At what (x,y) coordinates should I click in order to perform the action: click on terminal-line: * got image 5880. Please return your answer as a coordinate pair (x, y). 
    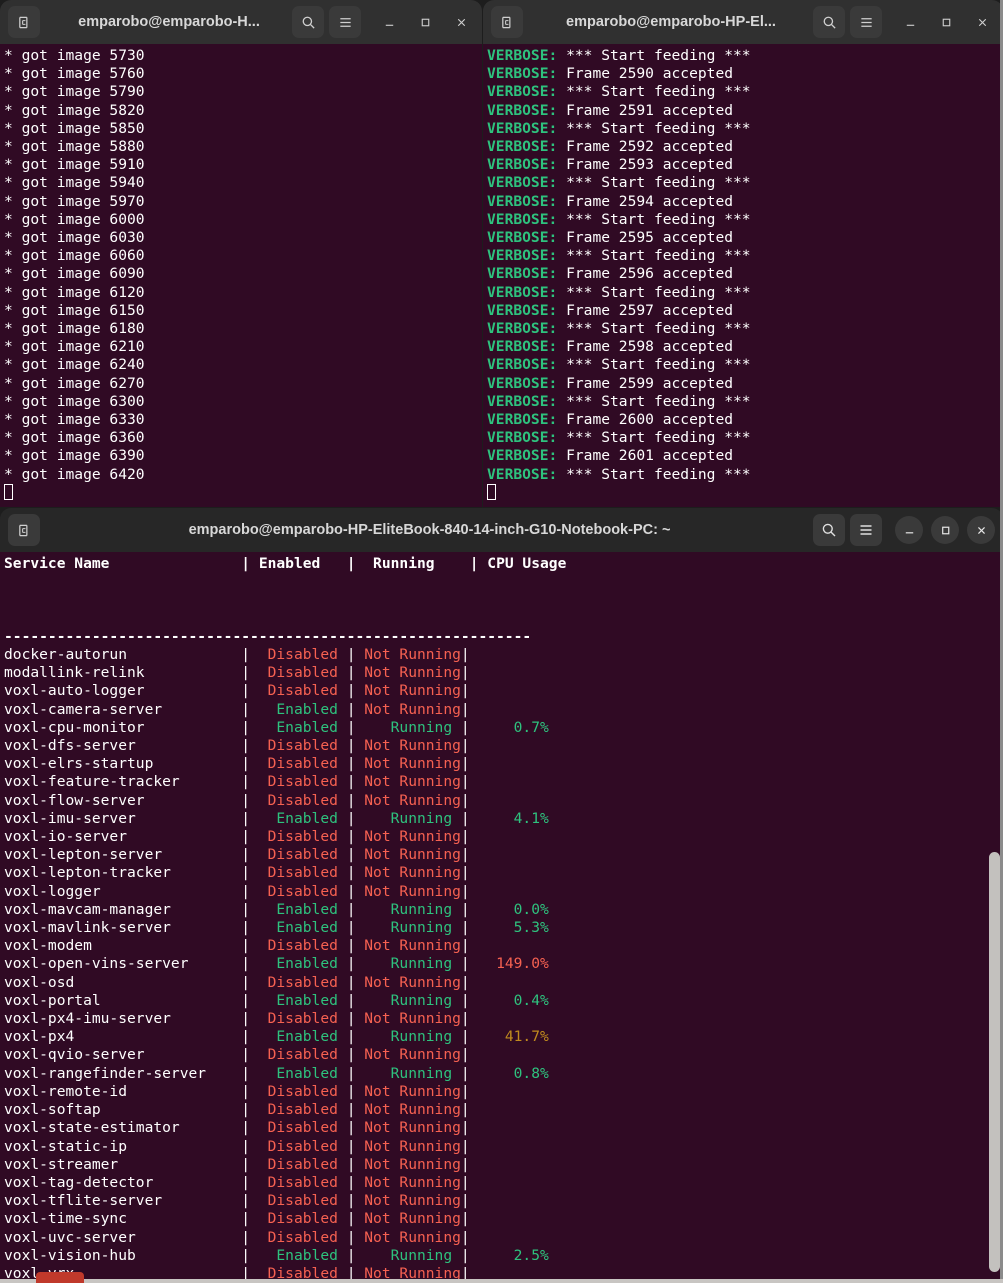
    Looking at the image, I should click on (74, 147).